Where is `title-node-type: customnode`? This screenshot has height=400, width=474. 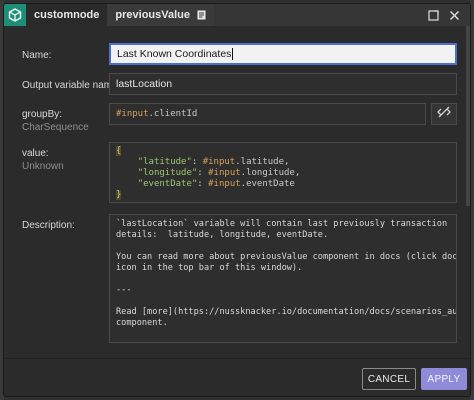
title-node-type: customnode is located at coordinates (67, 15).